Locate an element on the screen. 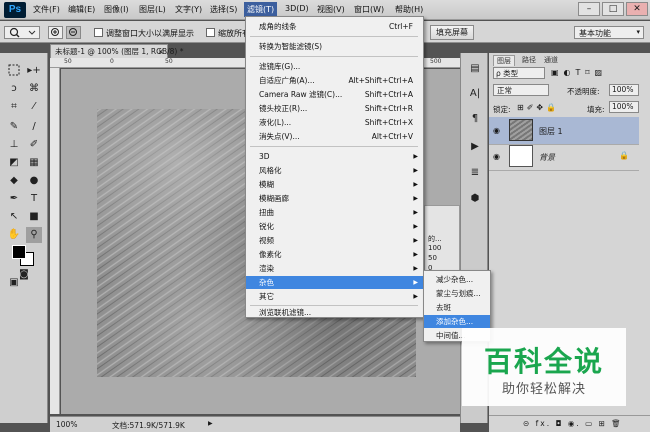 The height and width of the screenshot is (432, 650). arrow-right-icon: ▶ is located at coordinates (210, 423).